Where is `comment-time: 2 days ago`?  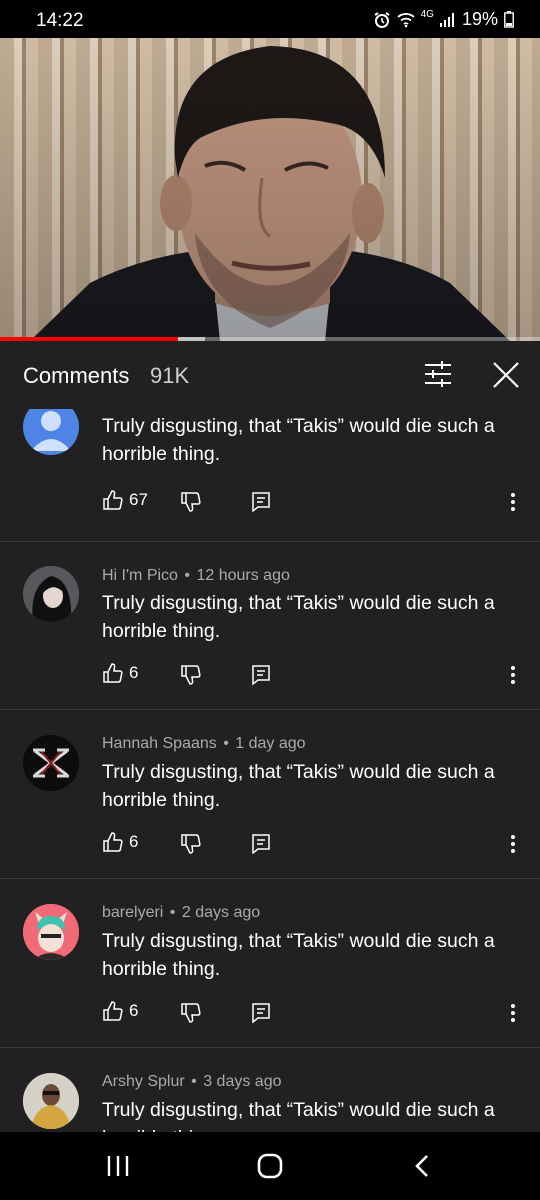
comment-time: 2 days ago is located at coordinates (221, 912).